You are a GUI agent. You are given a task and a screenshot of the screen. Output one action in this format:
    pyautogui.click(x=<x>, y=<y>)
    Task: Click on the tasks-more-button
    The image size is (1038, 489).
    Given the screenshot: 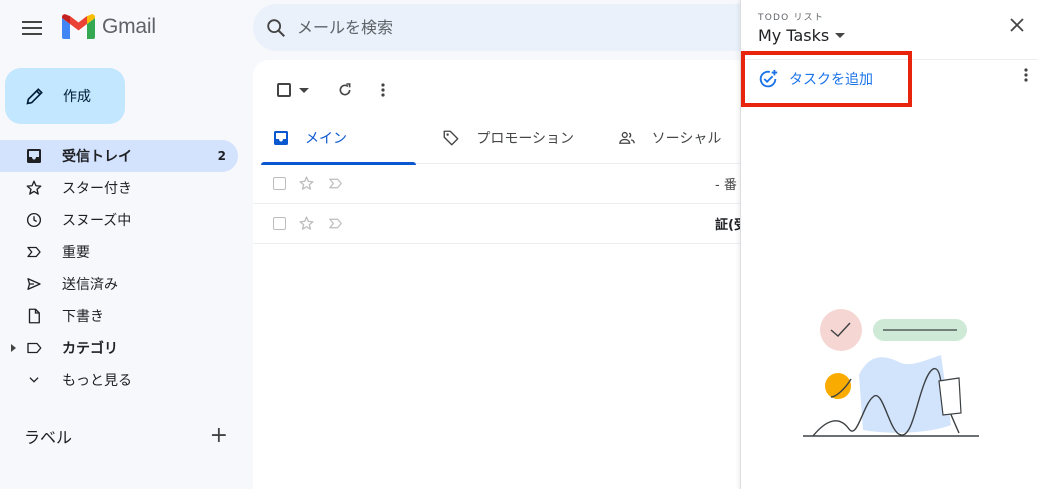 What is the action you would take?
    pyautogui.click(x=1026, y=77)
    